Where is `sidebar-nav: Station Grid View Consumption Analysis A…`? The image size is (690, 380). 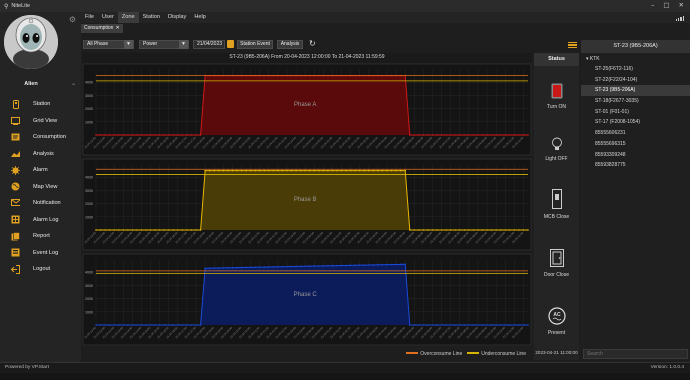 sidebar-nav: Station Grid View Consumption Analysis A… is located at coordinates (40, 187).